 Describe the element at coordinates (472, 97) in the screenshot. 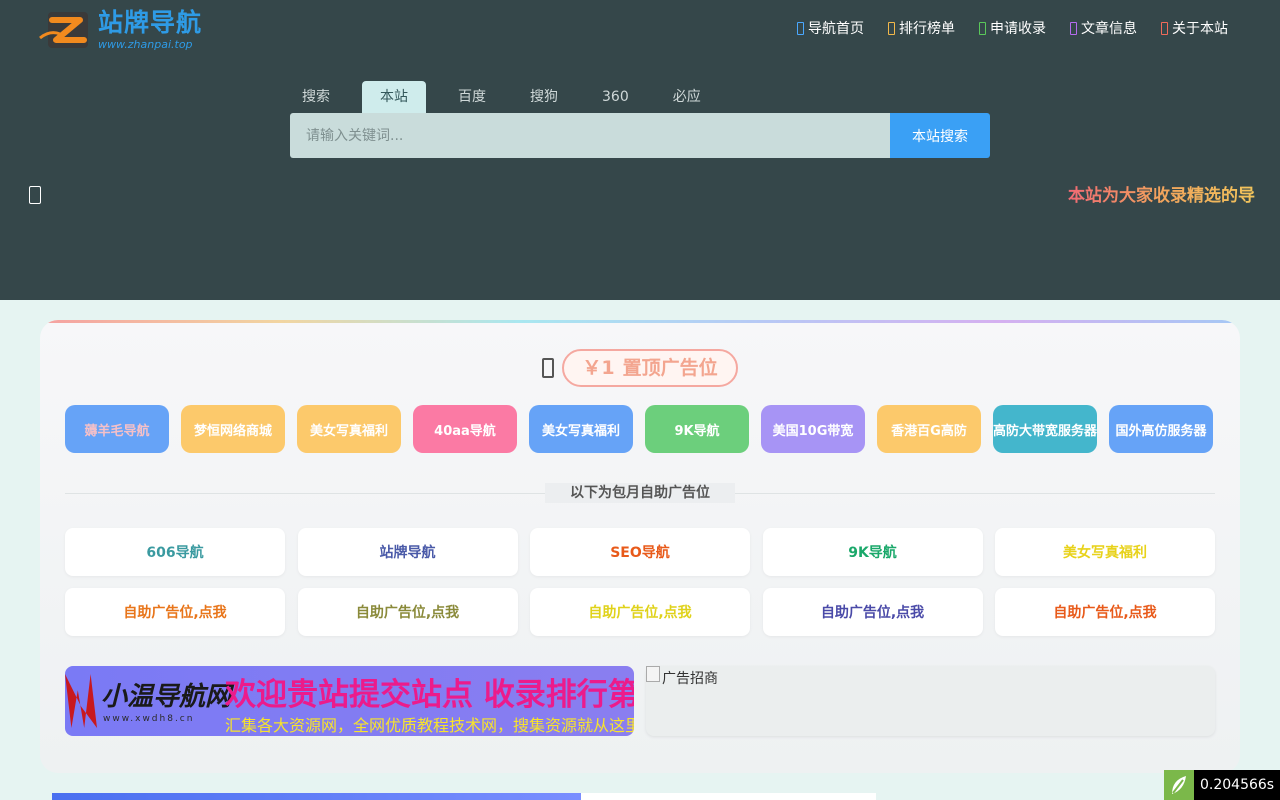

I see `tab-baidu: 百度` at that location.